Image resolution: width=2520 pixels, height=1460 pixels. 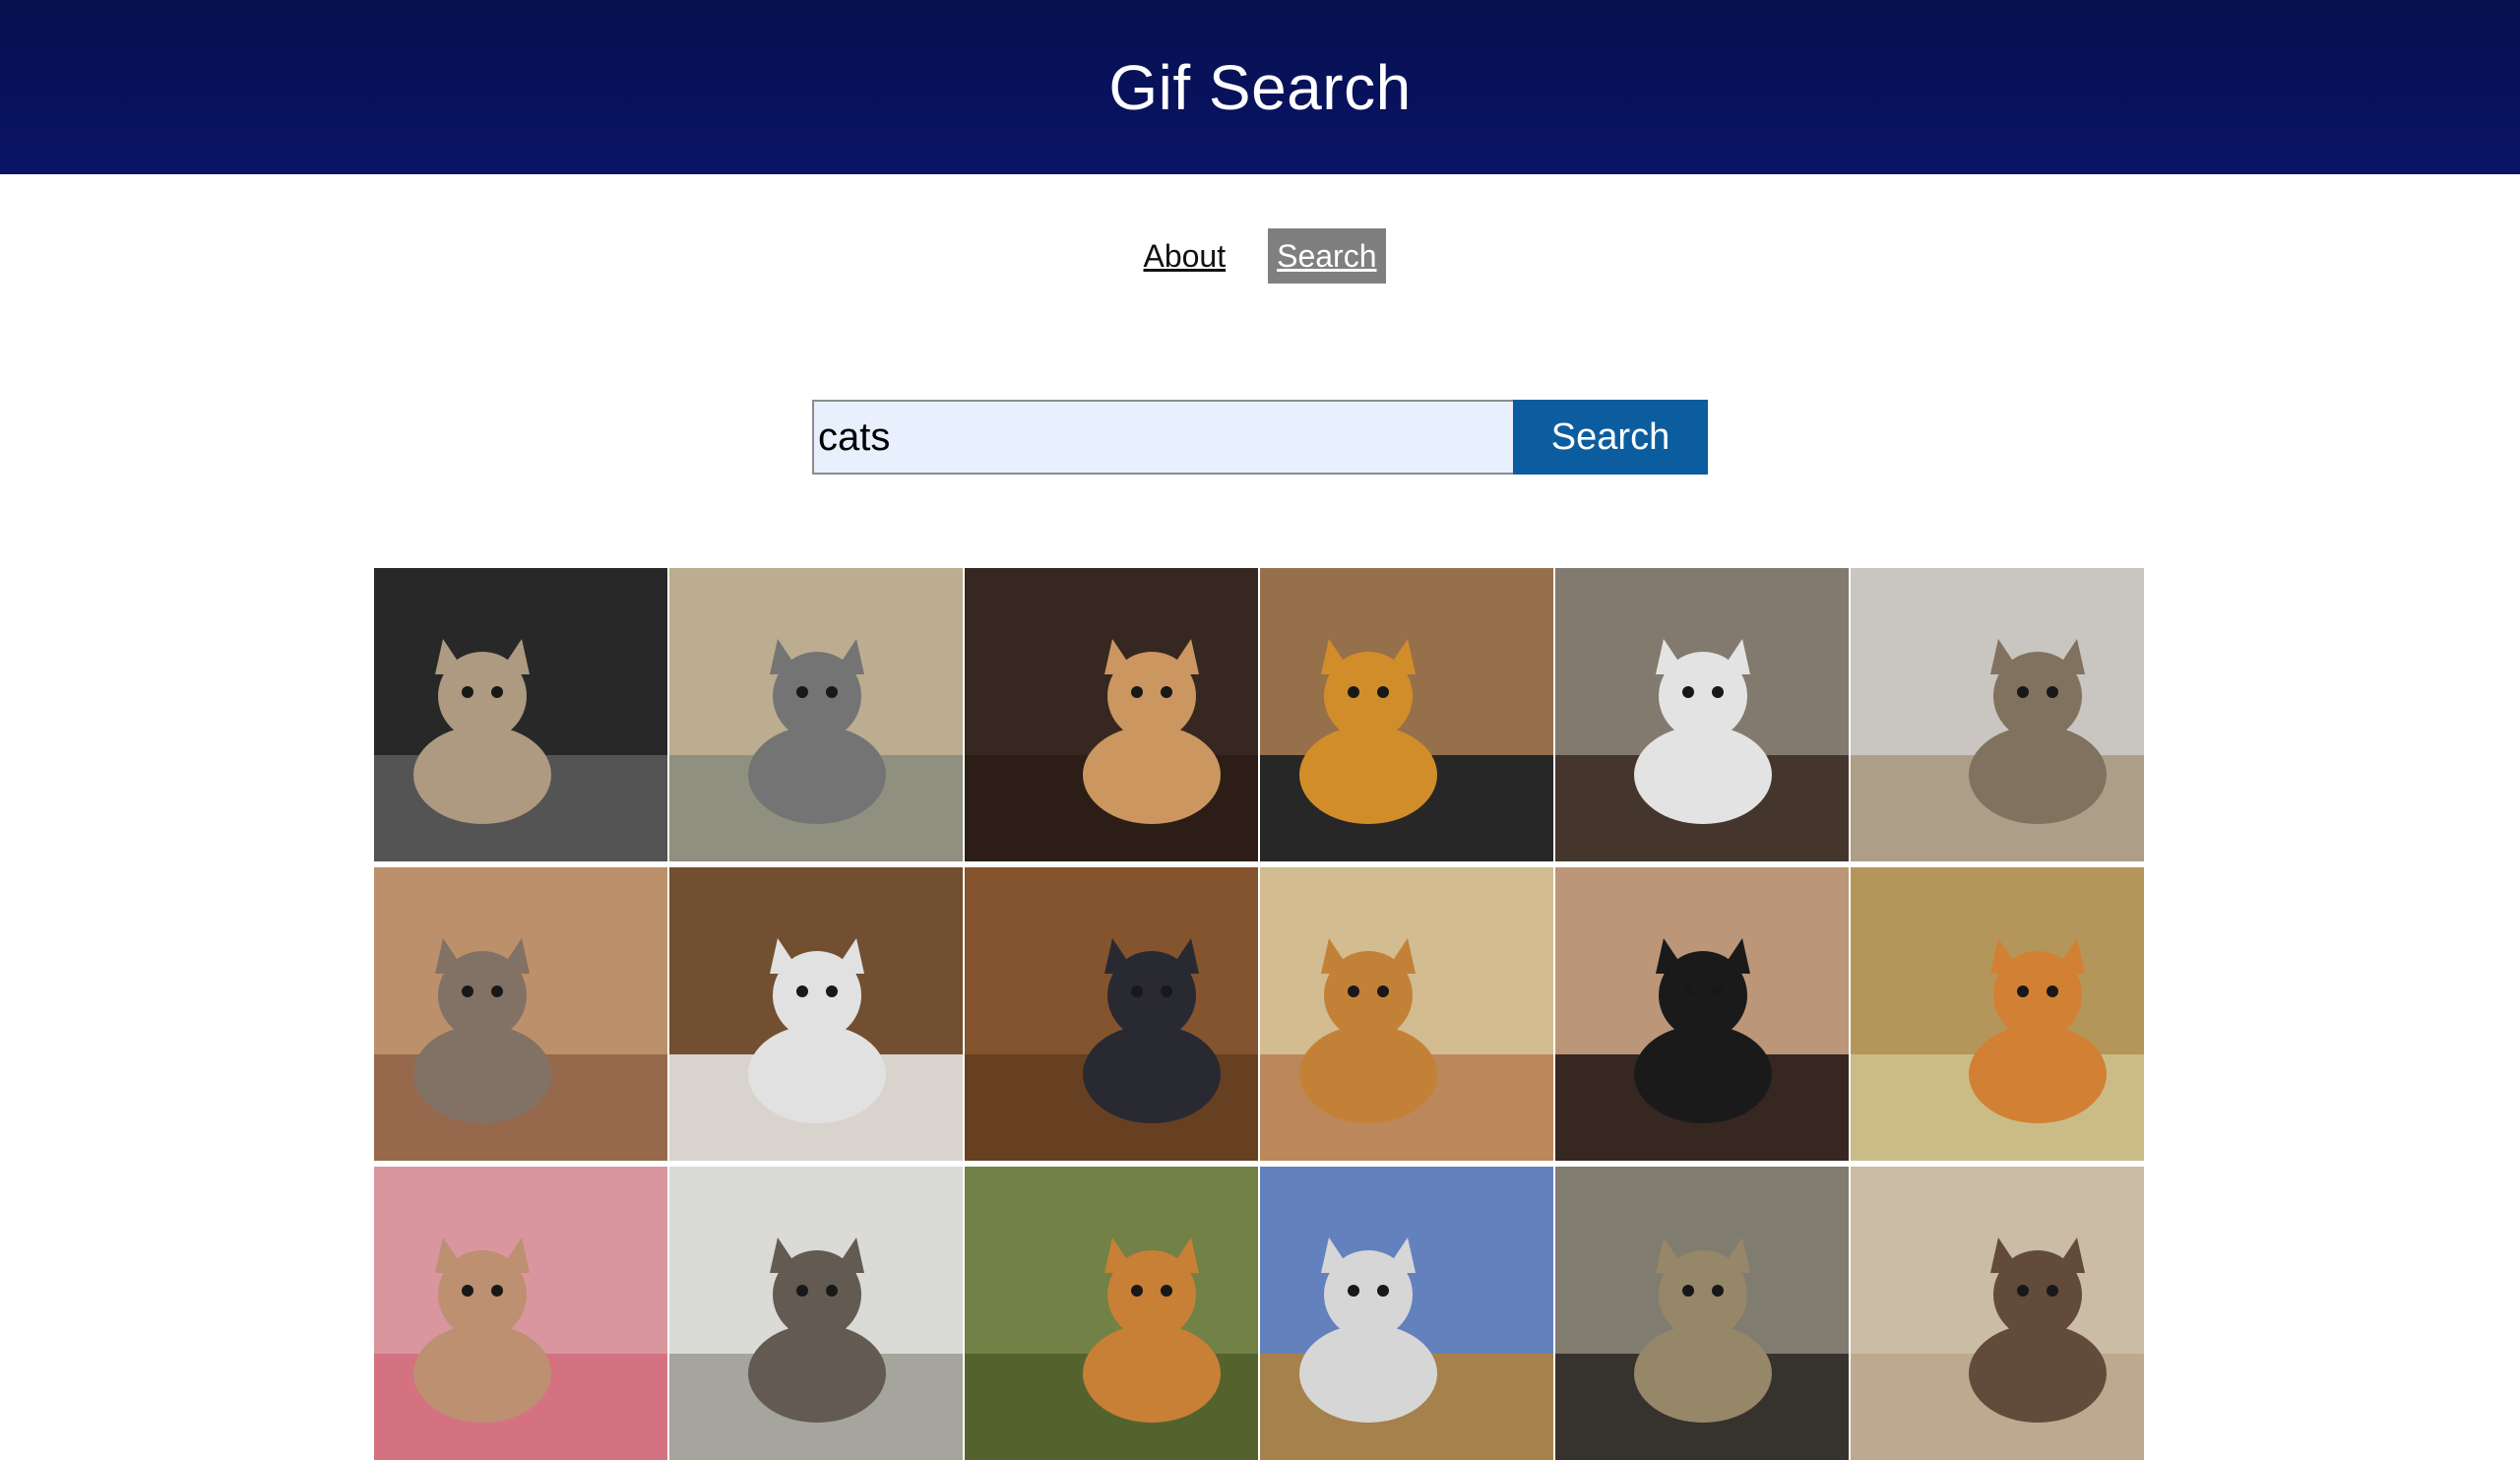 I want to click on app-header: Gif Search, so click(x=1260, y=87).